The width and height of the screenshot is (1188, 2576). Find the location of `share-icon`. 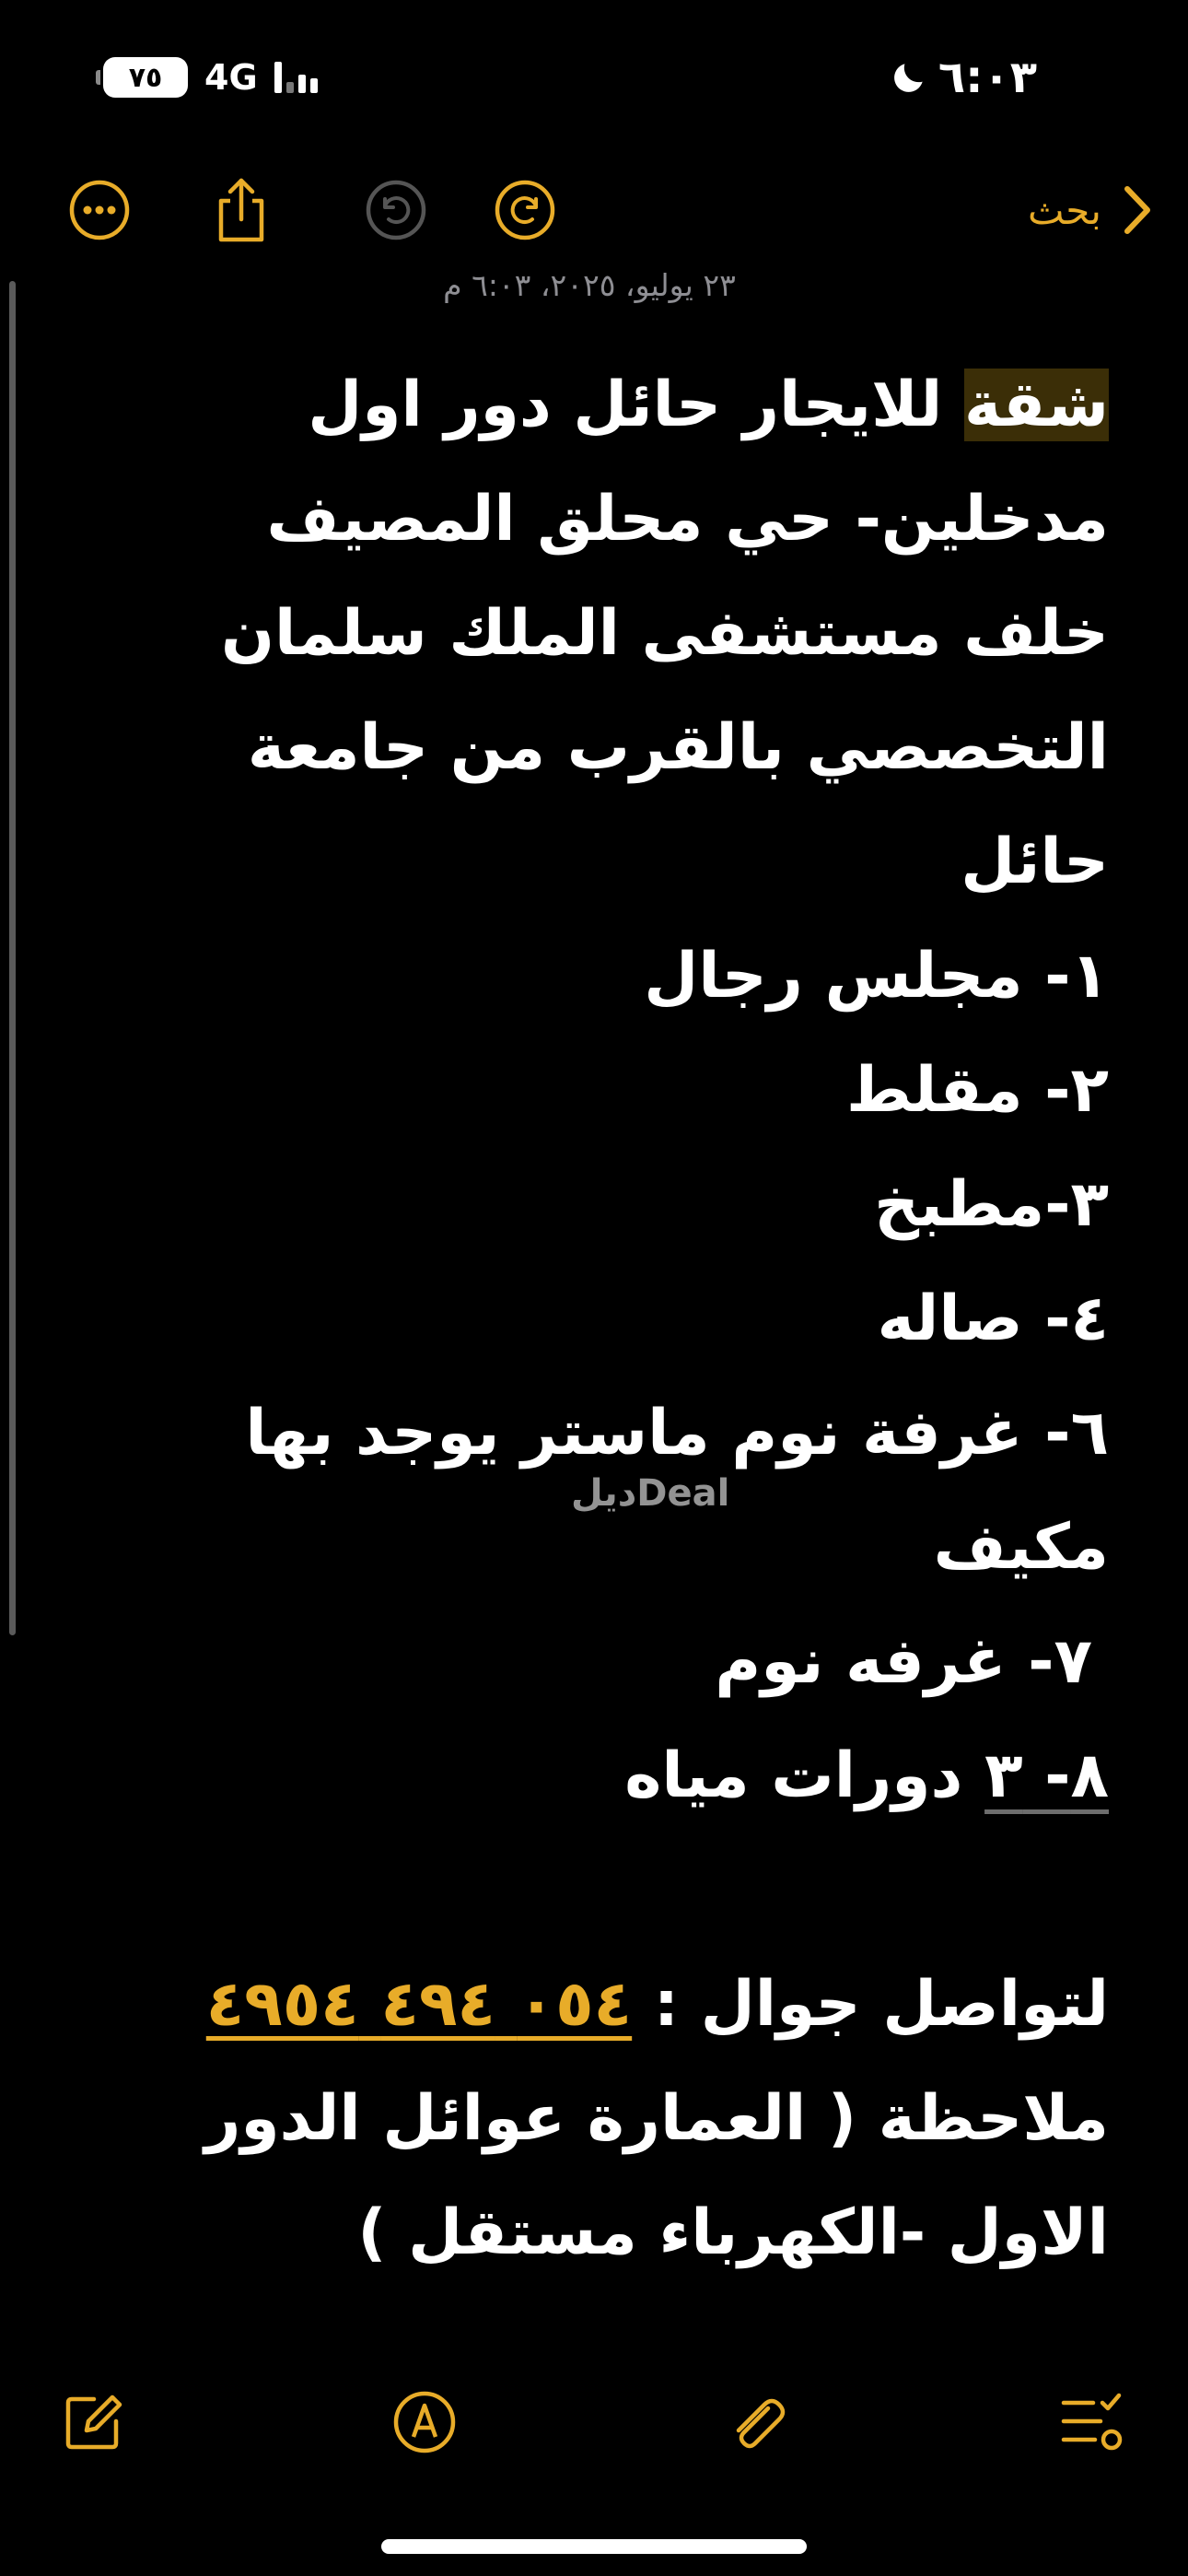

share-icon is located at coordinates (241, 210).